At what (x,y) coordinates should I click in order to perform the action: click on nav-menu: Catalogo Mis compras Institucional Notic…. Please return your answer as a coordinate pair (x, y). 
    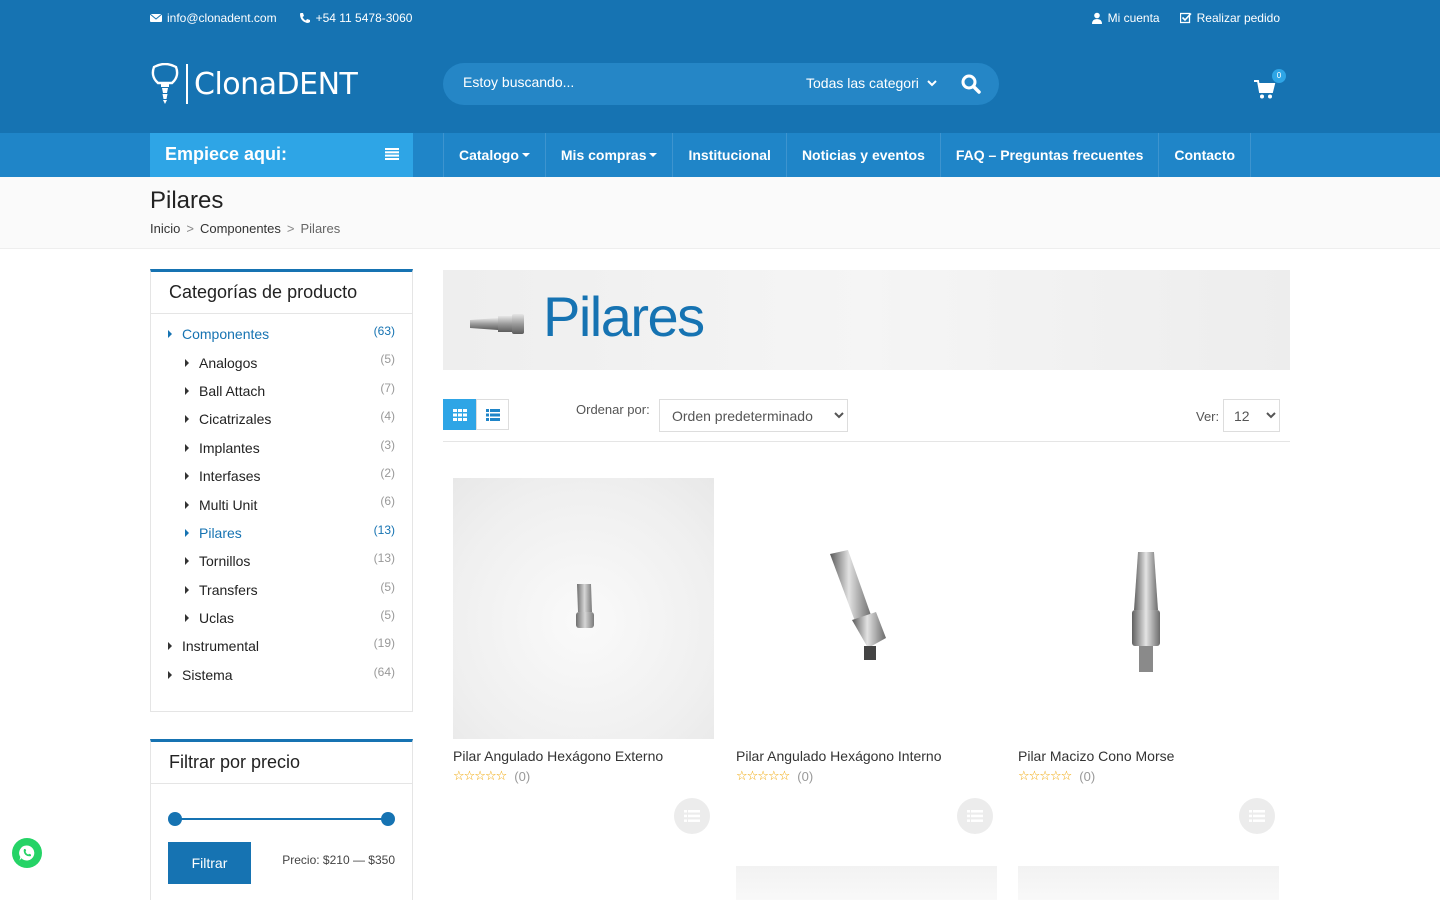
    Looking at the image, I should click on (847, 155).